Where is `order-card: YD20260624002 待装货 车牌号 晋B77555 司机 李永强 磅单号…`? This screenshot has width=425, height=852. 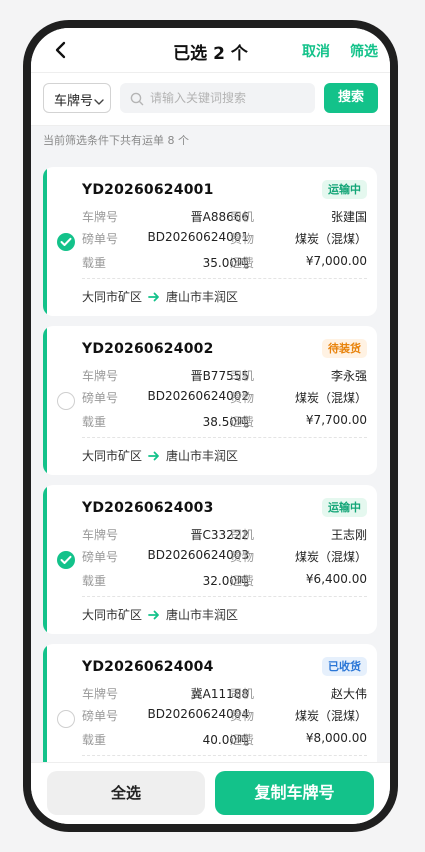 order-card: YD20260624002 待装货 车牌号 晋B77555 司机 李永强 磅单号… is located at coordinates (210, 400).